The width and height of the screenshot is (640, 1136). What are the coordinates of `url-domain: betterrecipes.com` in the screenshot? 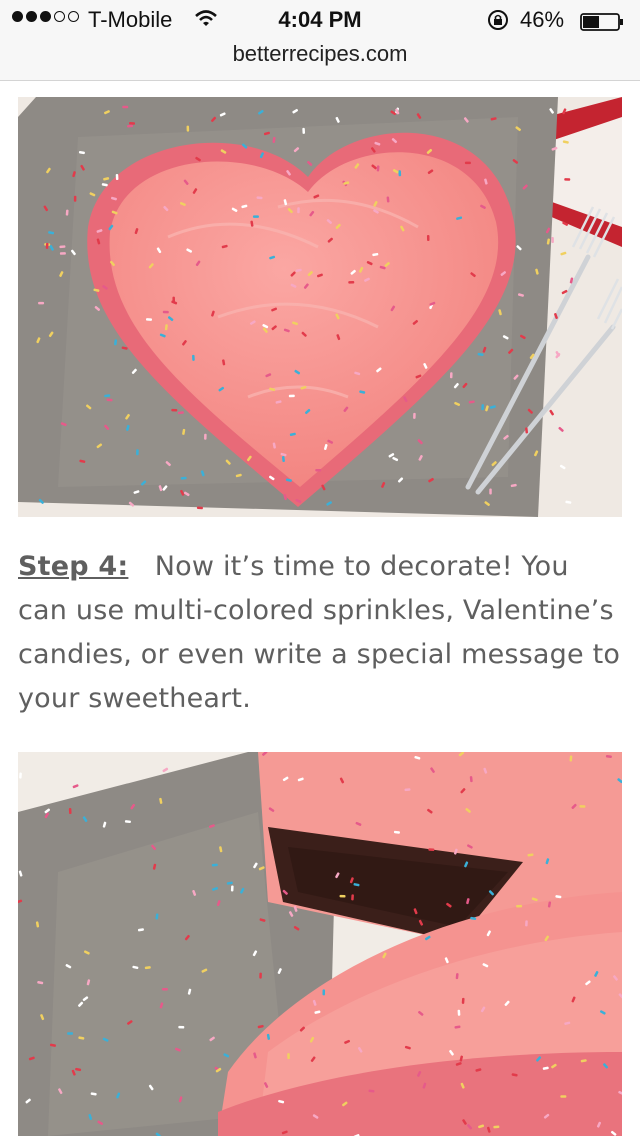 It's located at (320, 53).